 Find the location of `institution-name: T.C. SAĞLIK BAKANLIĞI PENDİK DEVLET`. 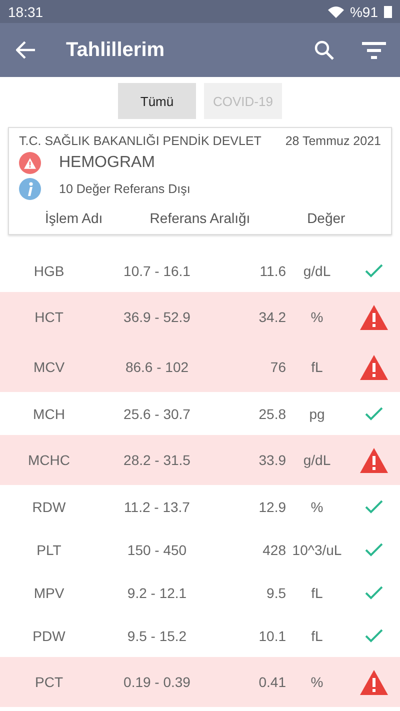

institution-name: T.C. SAĞLIK BAKANLIĞI PENDİK DEVLET is located at coordinates (140, 141).